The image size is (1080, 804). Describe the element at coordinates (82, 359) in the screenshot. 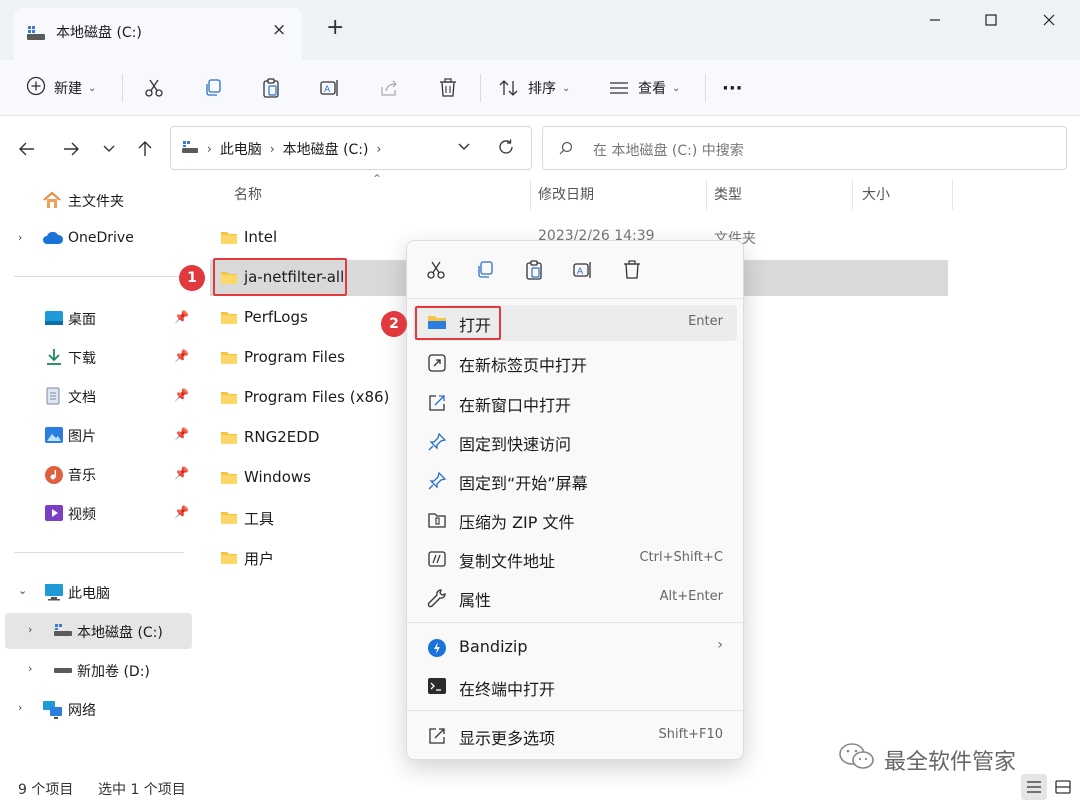

I see `sidebar-item-label: 下载` at that location.